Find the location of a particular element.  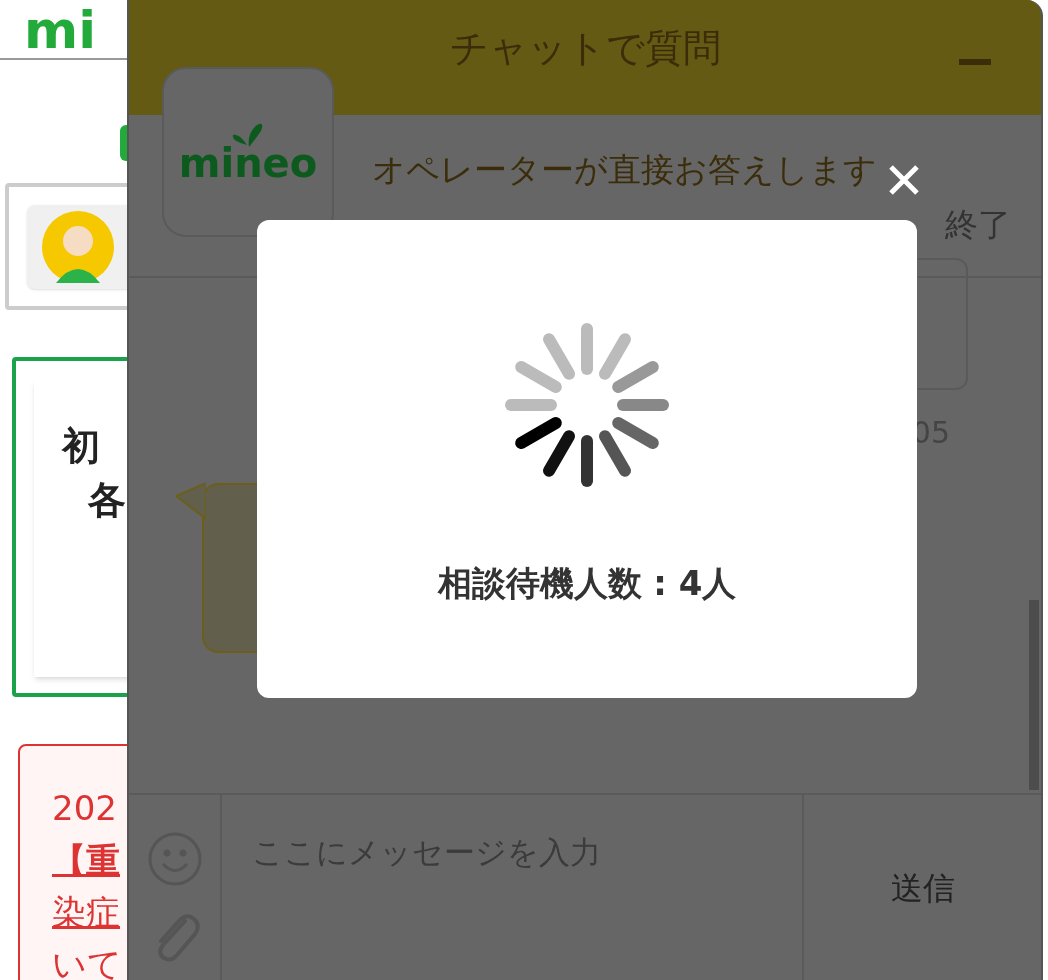

page-button is located at coordinates (123, 143).